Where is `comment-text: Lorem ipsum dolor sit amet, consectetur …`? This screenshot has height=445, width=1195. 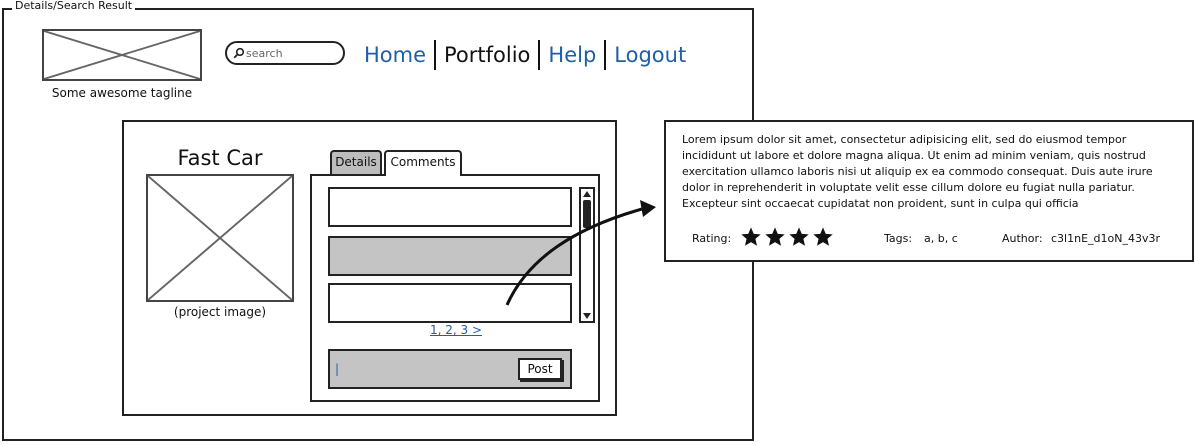
comment-text: Lorem ipsum dolor sit amet, consectetur … is located at coordinates (917, 171).